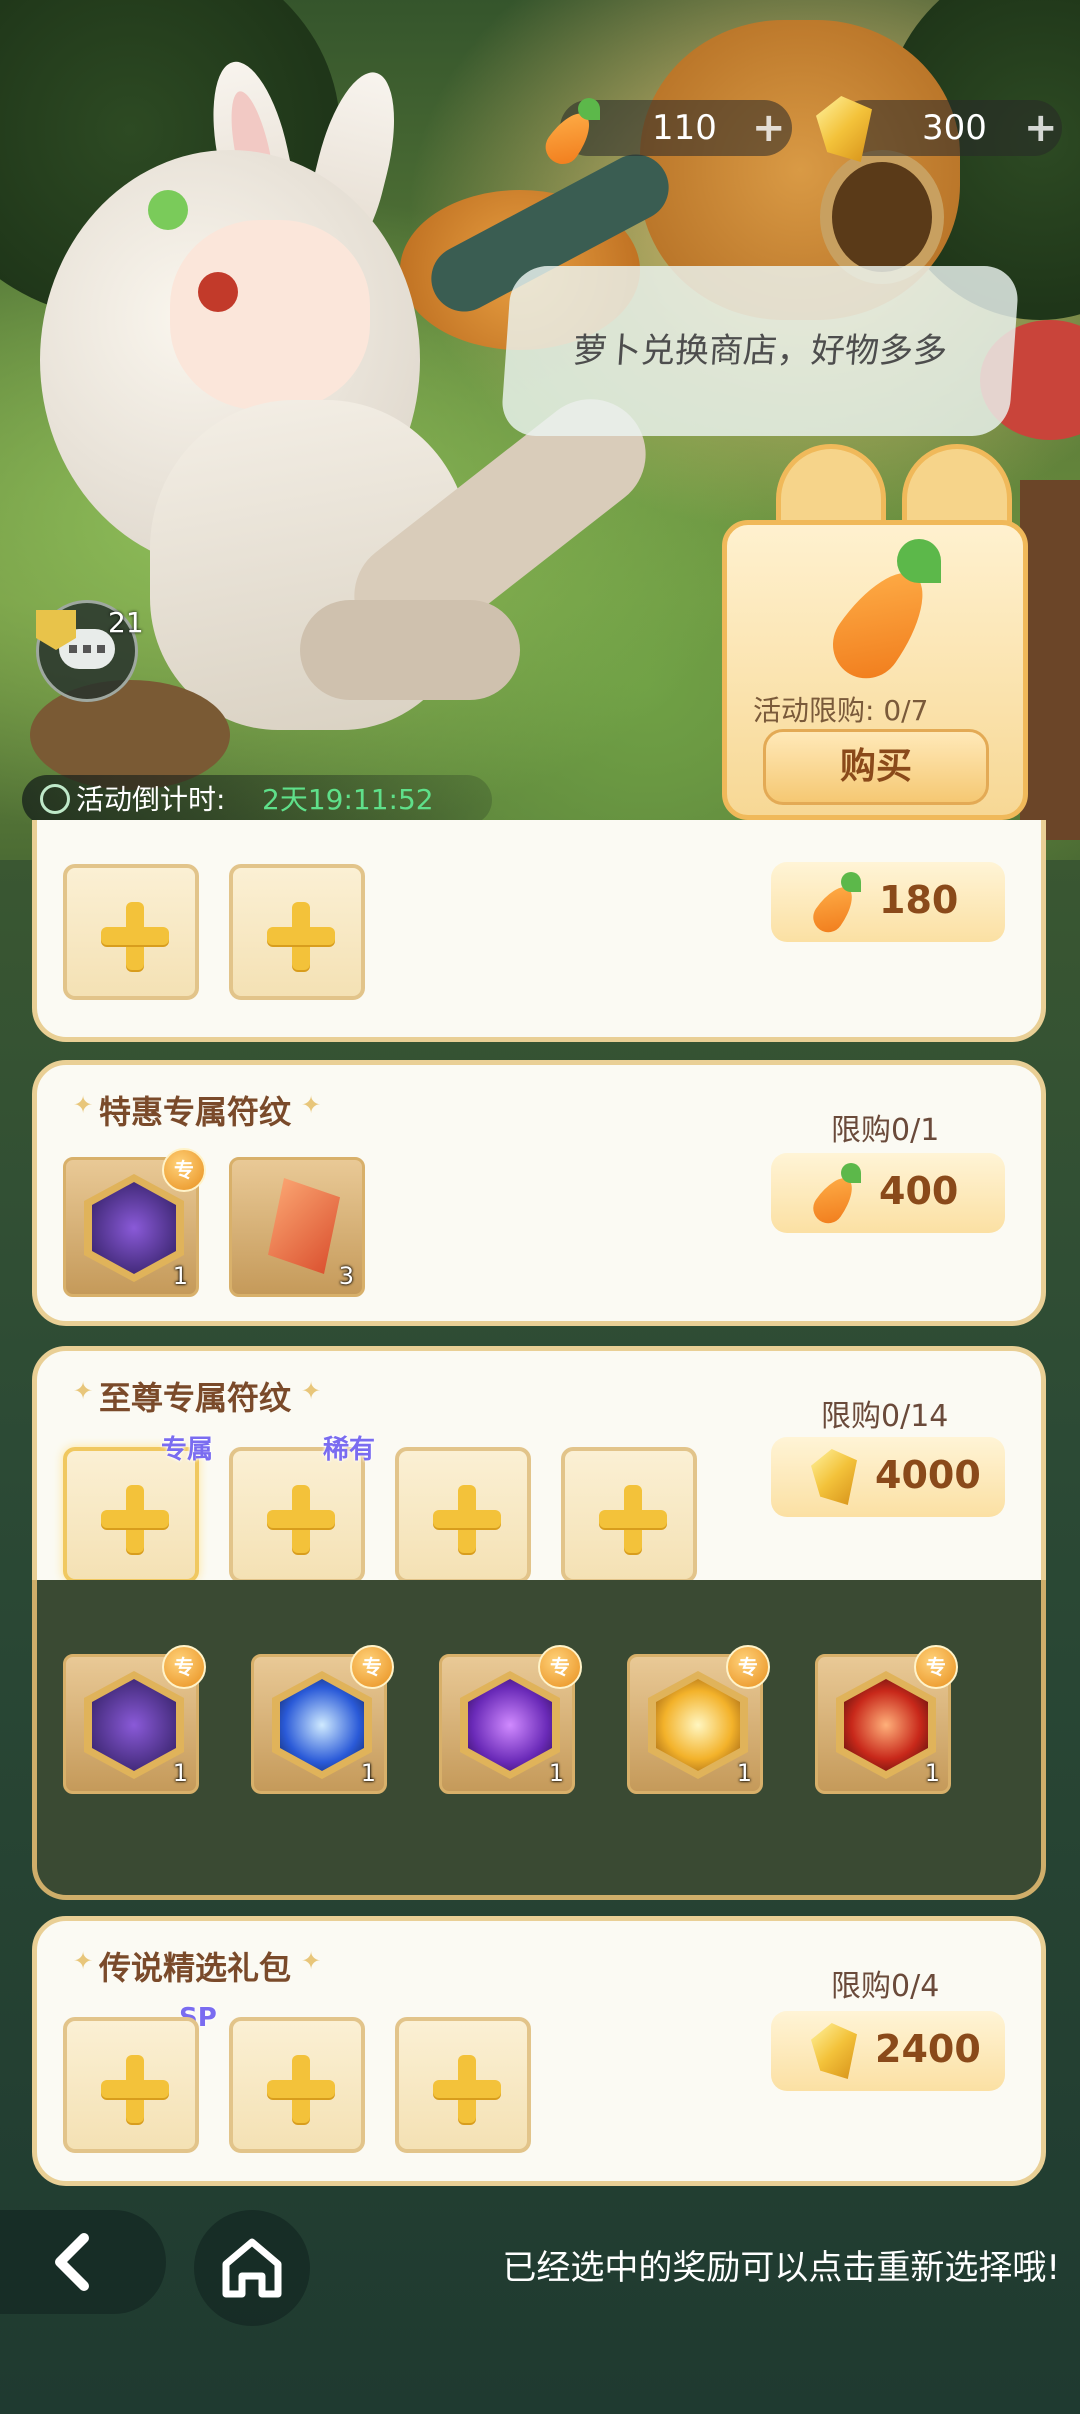  What do you see at coordinates (769, 128) in the screenshot?
I see `add-carrot-button: +` at bounding box center [769, 128].